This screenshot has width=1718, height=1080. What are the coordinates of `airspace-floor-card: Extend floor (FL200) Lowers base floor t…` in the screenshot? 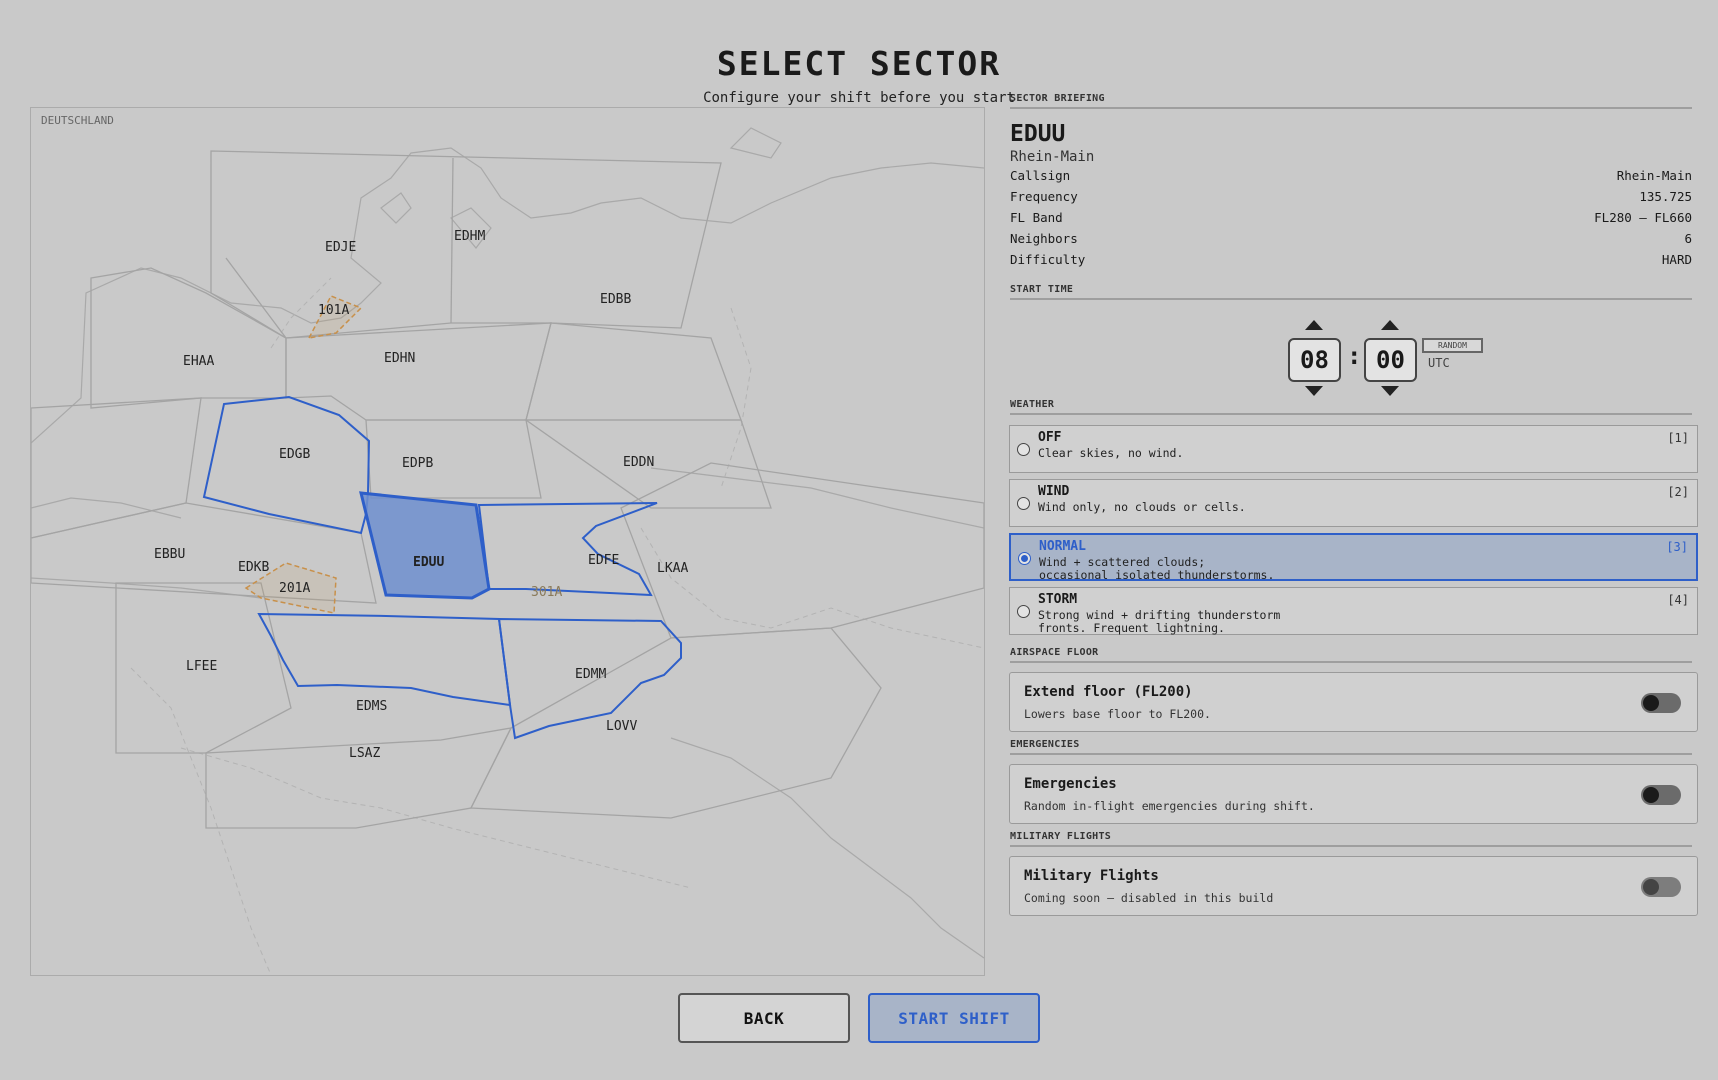 It's located at (1353, 702).